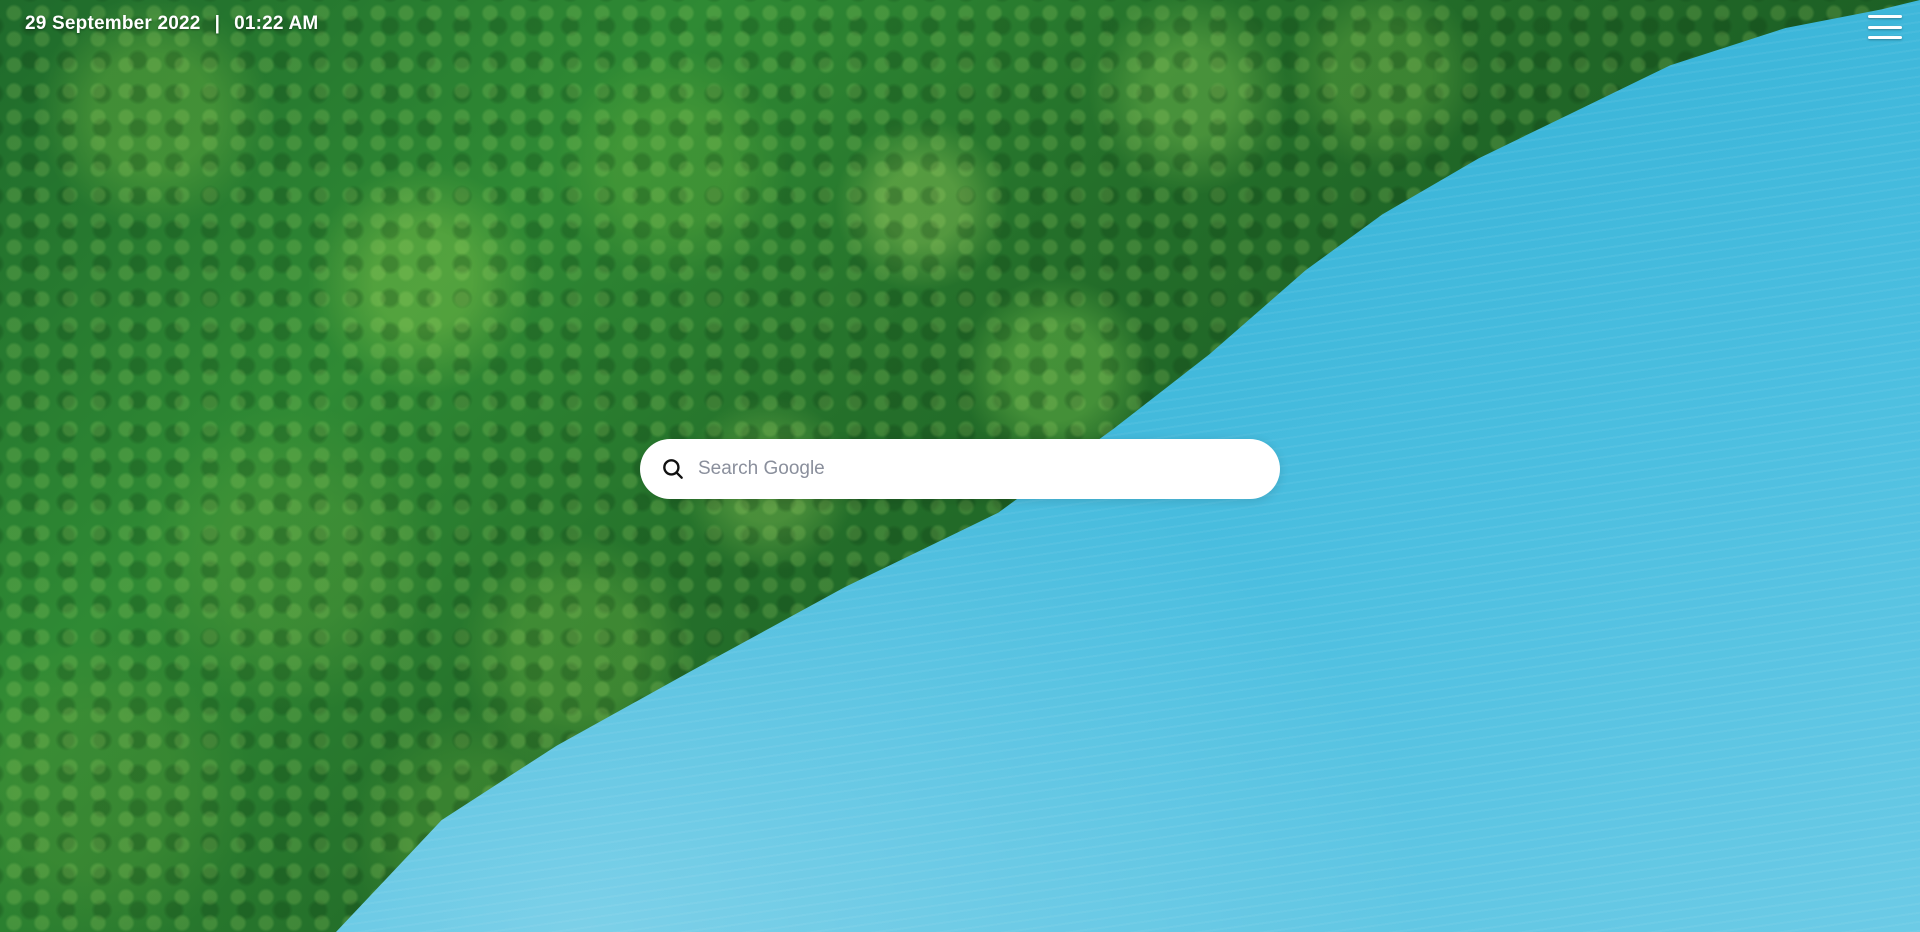 Image resolution: width=1920 pixels, height=932 pixels. I want to click on menu-bar-middle, so click(1885, 27).